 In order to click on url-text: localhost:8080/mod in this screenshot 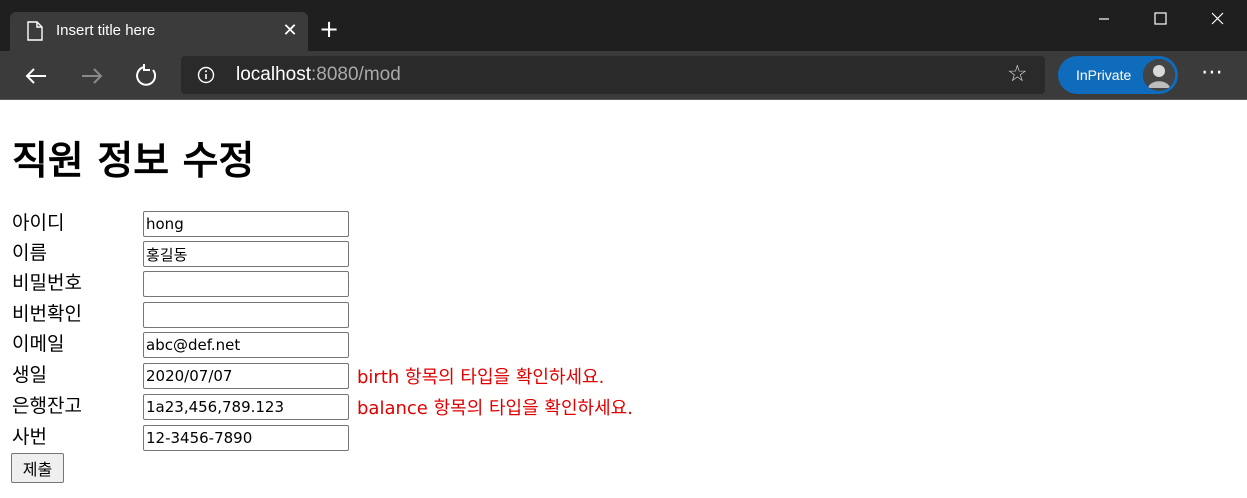, I will do `click(318, 75)`.